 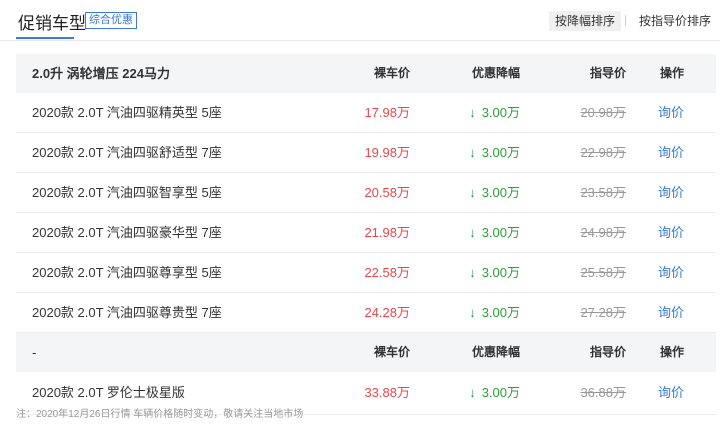 I want to click on guide-price: 23.58万, so click(x=603, y=192).